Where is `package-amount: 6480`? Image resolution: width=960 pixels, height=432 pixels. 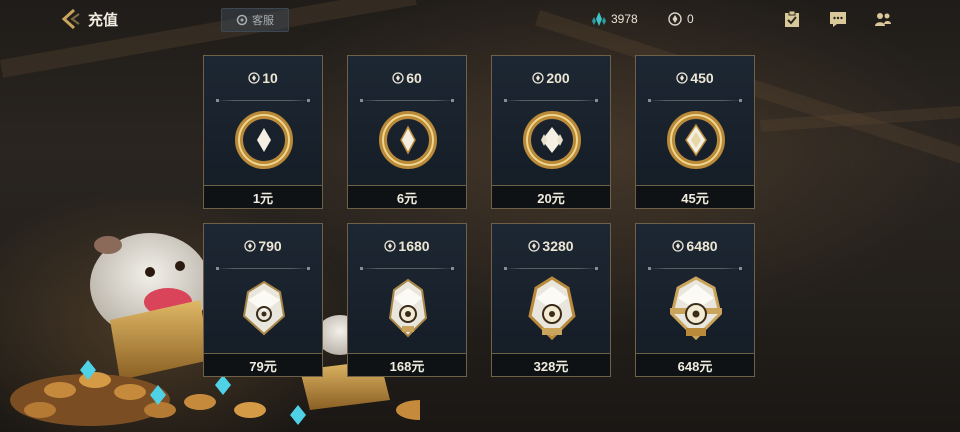 package-amount: 6480 is located at coordinates (695, 246).